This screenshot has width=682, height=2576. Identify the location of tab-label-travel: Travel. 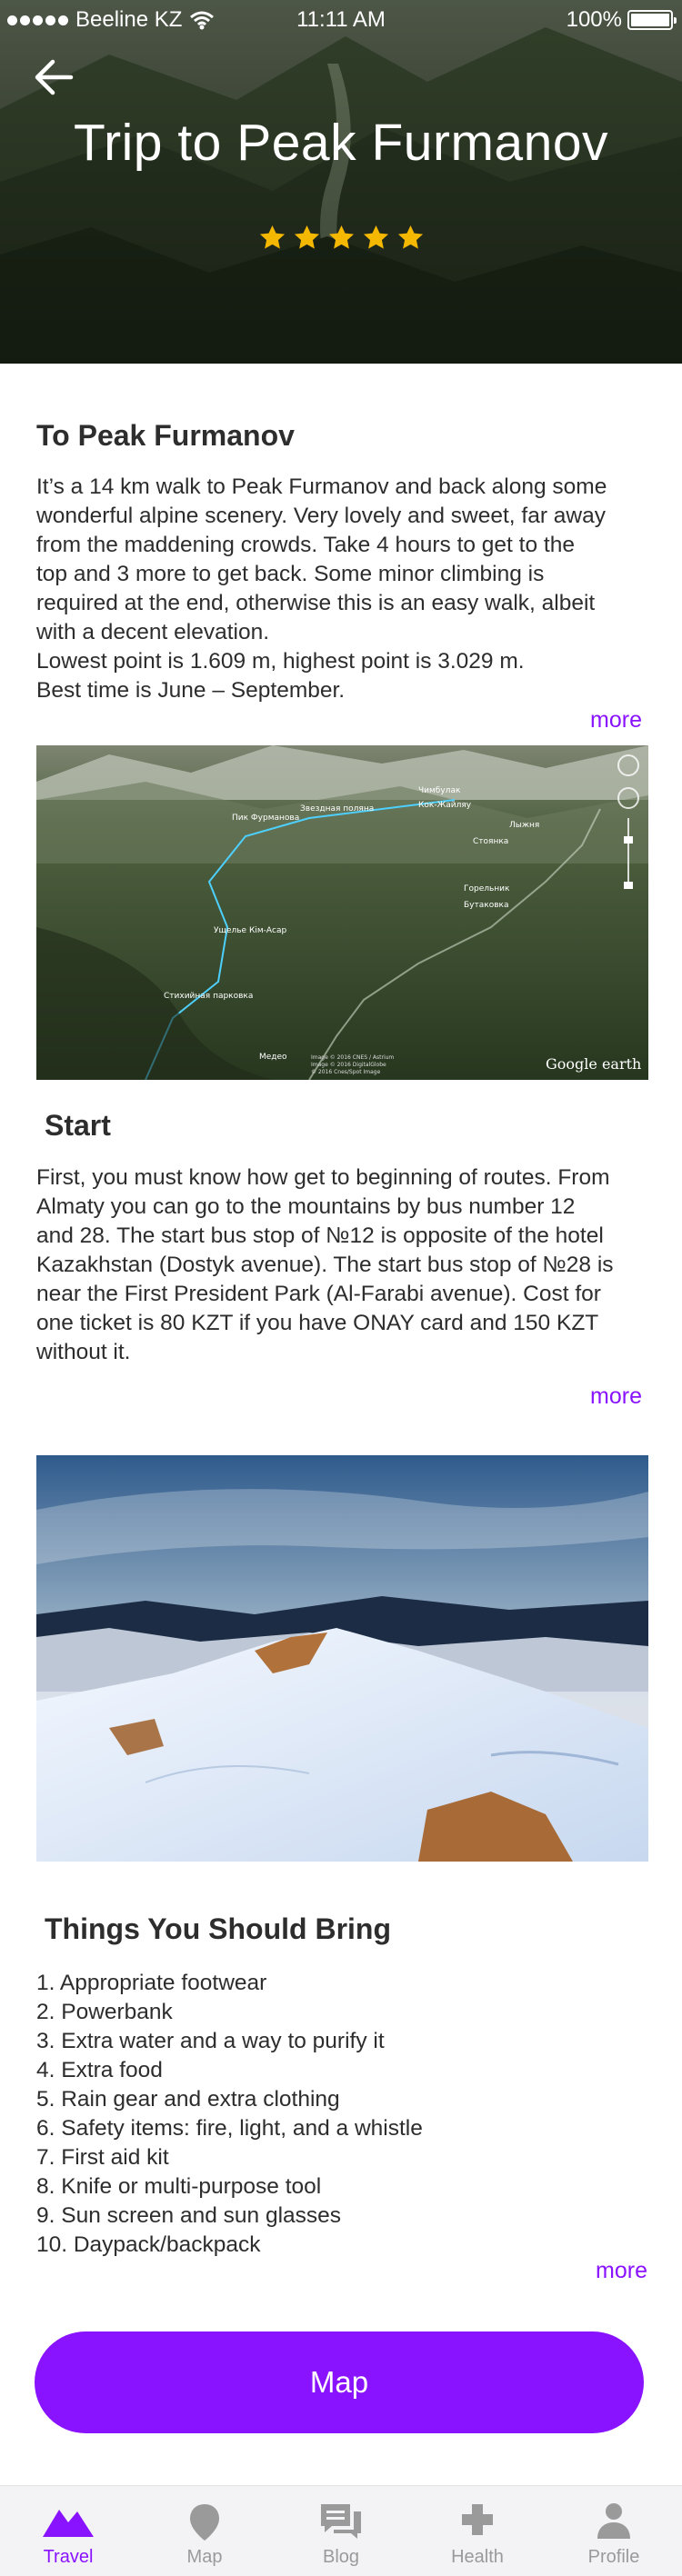
(68, 2557).